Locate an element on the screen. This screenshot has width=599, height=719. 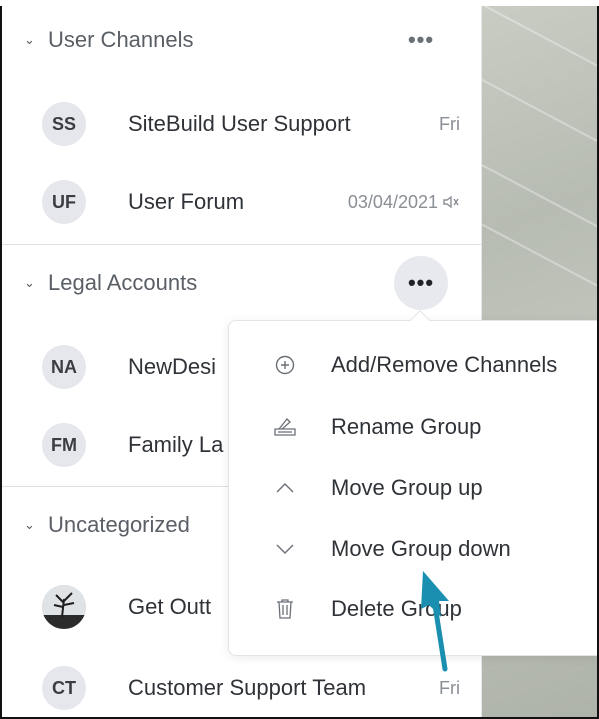
channel-title: NewDesi is located at coordinates (172, 366).